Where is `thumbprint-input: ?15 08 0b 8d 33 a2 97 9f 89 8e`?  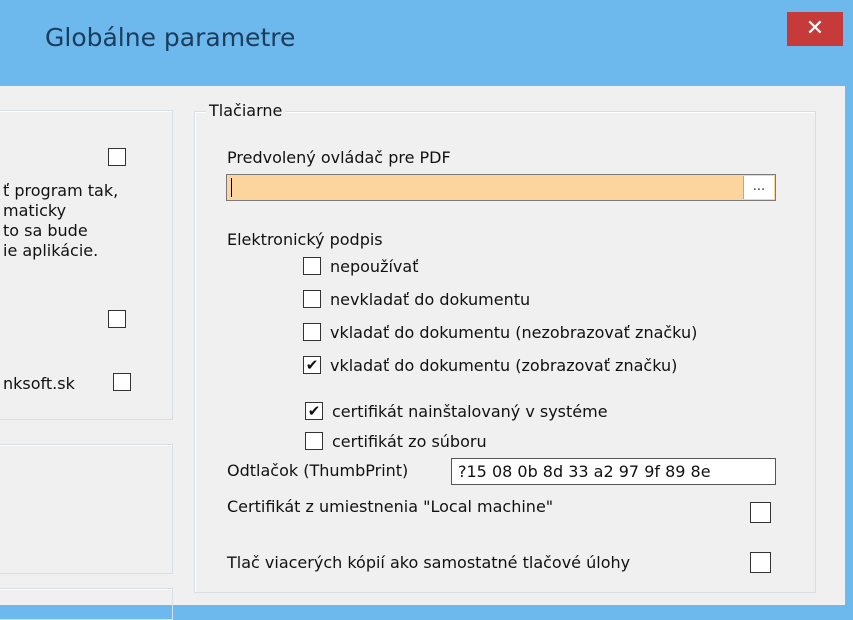 thumbprint-input: ?15 08 0b 8d 33 a2 97 9f 89 8e is located at coordinates (613, 471).